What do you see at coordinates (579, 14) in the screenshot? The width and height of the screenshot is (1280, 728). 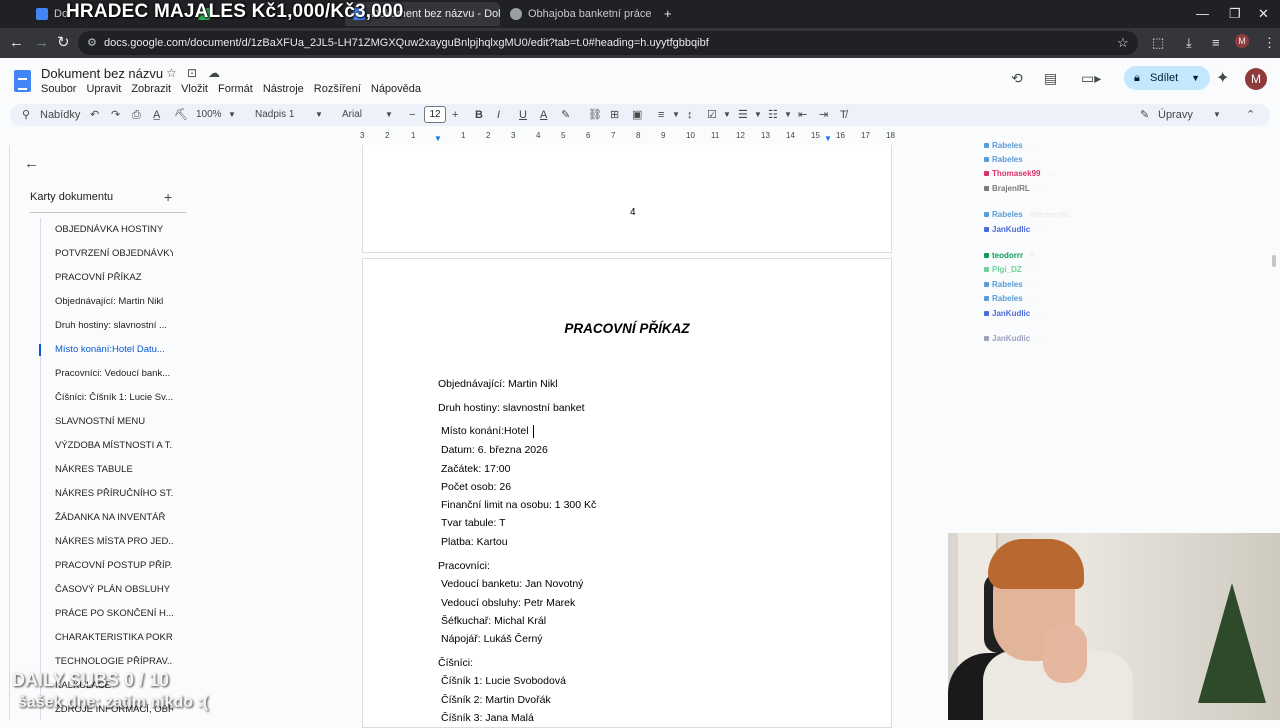 I see `browser-tab: Obhajoba banketní práce ✕` at bounding box center [579, 14].